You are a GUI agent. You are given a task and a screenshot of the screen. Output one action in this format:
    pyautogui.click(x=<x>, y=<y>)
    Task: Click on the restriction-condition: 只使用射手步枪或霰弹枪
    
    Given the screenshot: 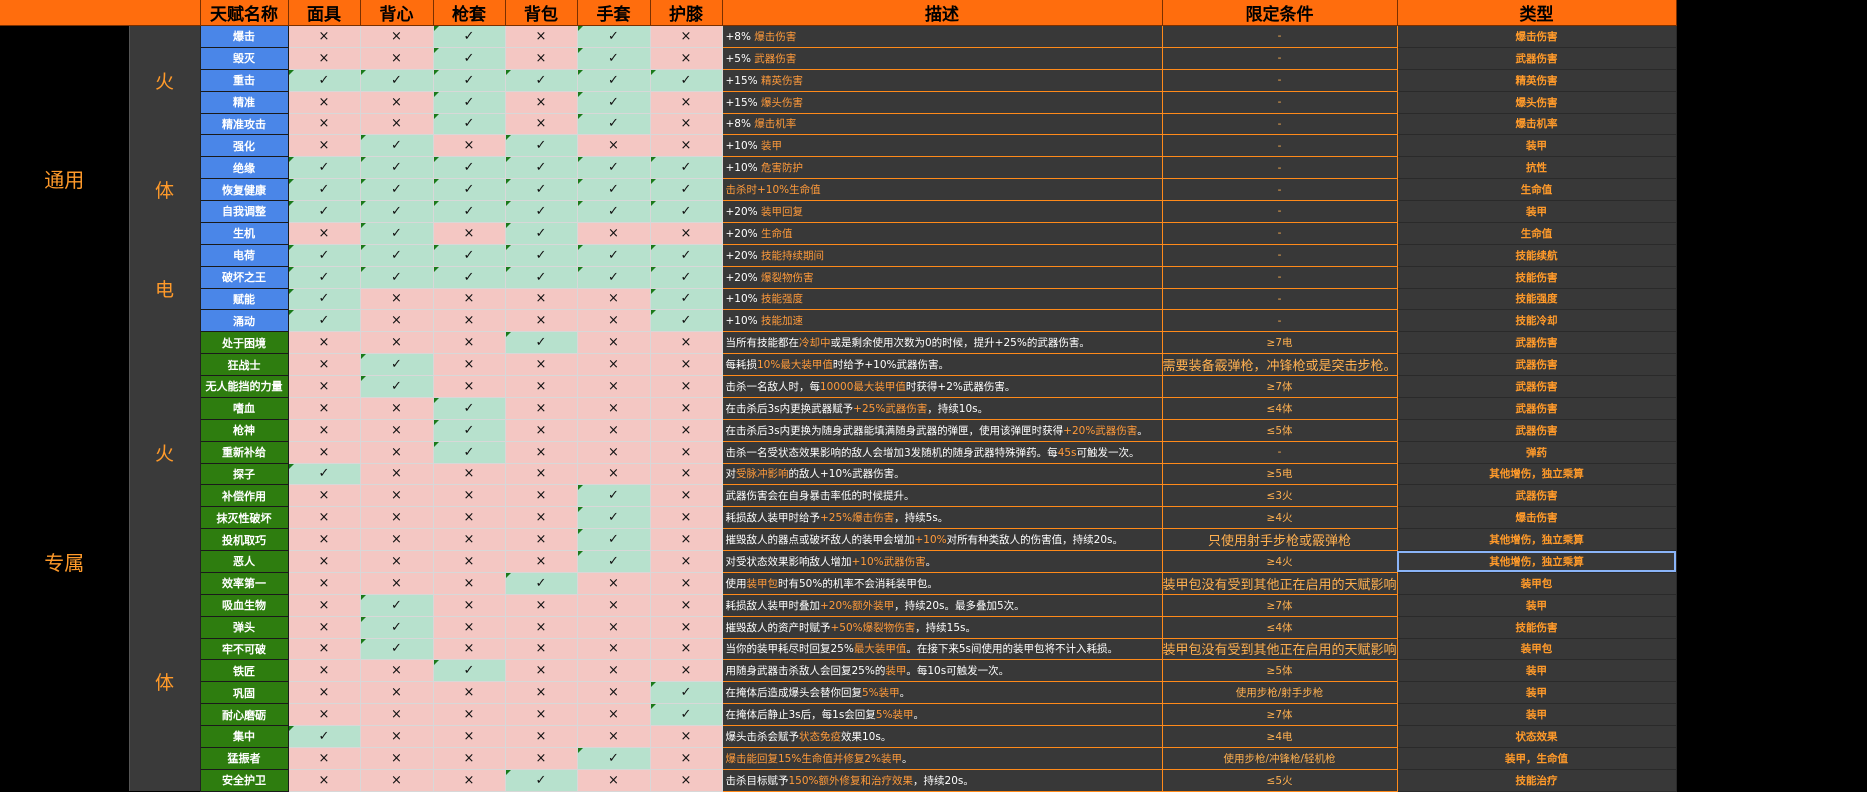 What is the action you would take?
    pyautogui.click(x=1279, y=539)
    